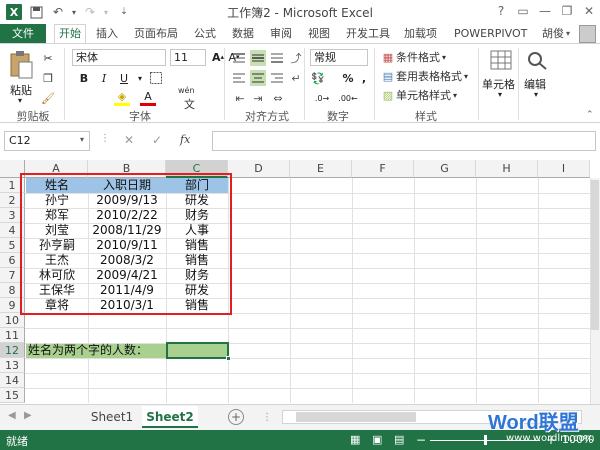  What do you see at coordinates (90, 12) in the screenshot?
I see `redo-icon: ↷` at bounding box center [90, 12].